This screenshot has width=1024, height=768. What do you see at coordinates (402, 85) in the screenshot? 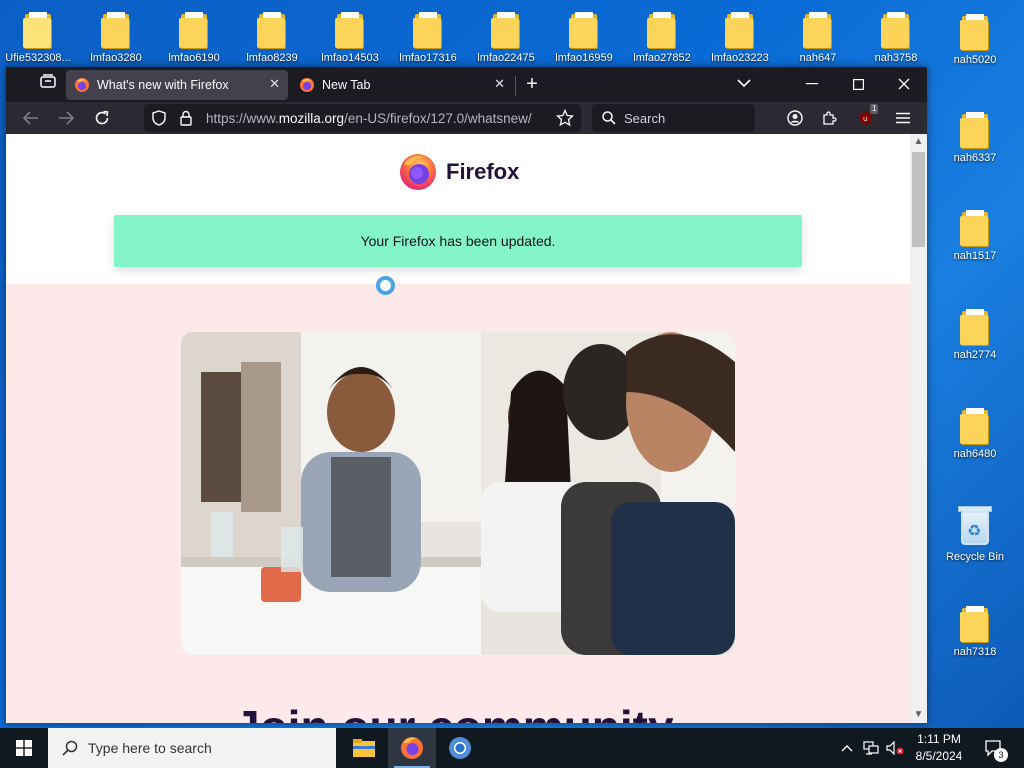
I see `tab-new-tab: New Tab ✕` at bounding box center [402, 85].